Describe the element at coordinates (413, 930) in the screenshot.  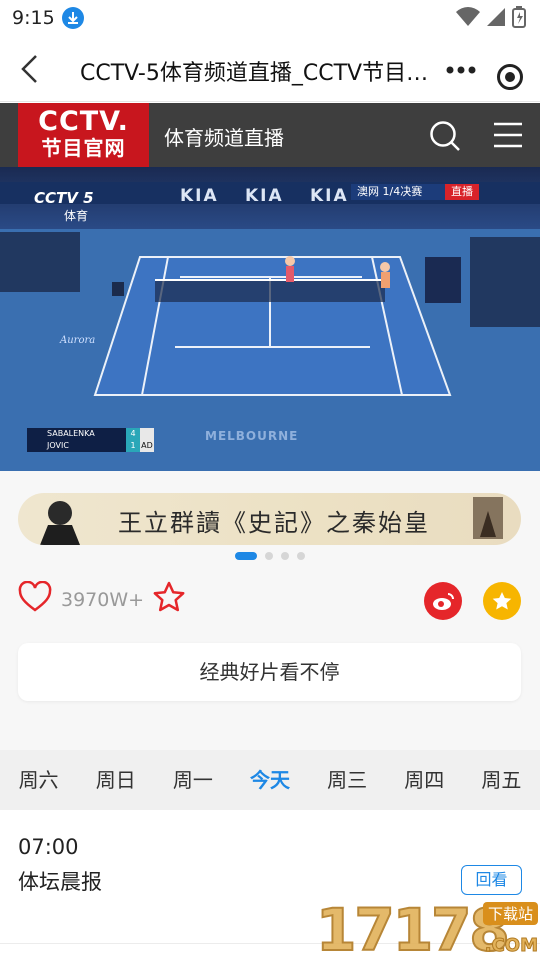
I see `watermark-digits: 17178` at that location.